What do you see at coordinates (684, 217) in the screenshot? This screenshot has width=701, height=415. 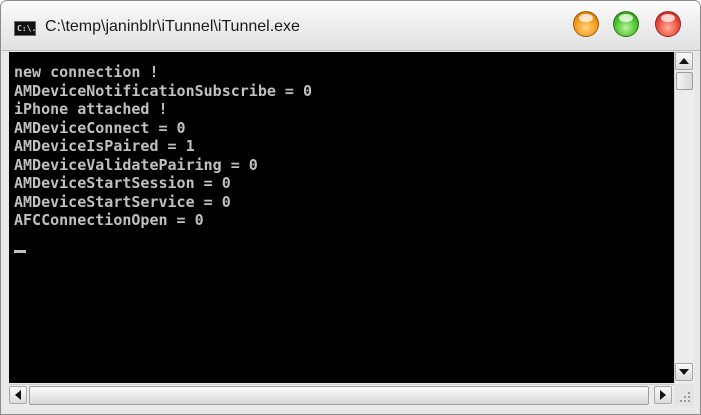 I see `vertical-scrollbar` at bounding box center [684, 217].